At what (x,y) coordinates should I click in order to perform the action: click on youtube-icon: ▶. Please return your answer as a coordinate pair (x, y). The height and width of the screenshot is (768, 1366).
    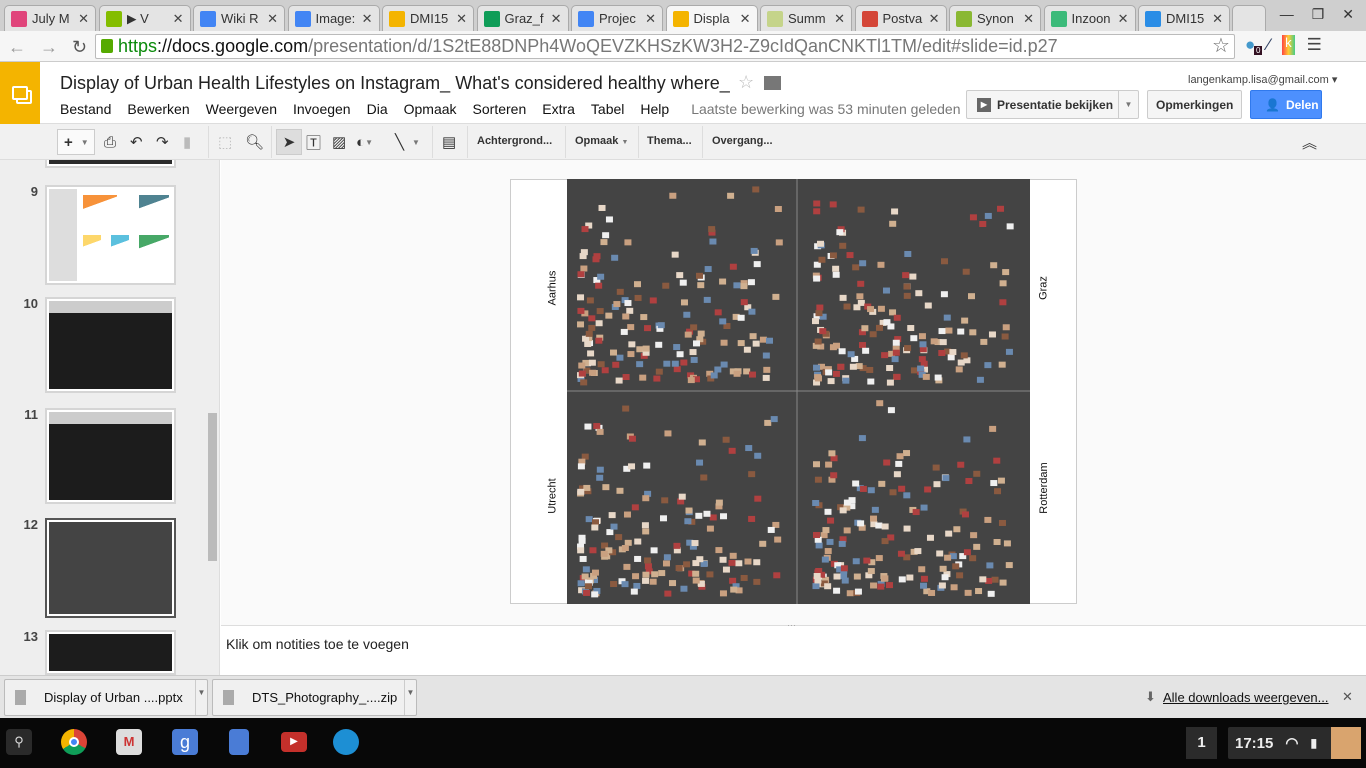
    Looking at the image, I should click on (294, 742).